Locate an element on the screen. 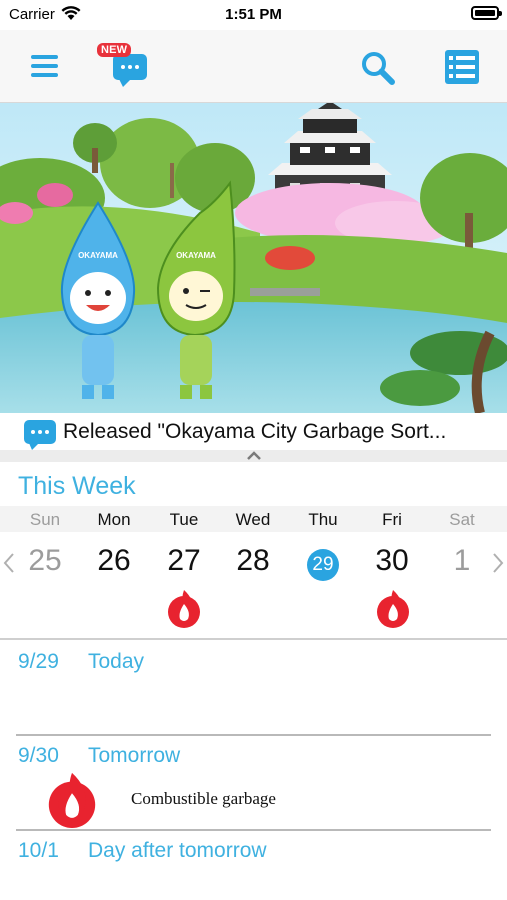 The height and width of the screenshot is (900, 507). list-date: 10/1 is located at coordinates (38, 850).